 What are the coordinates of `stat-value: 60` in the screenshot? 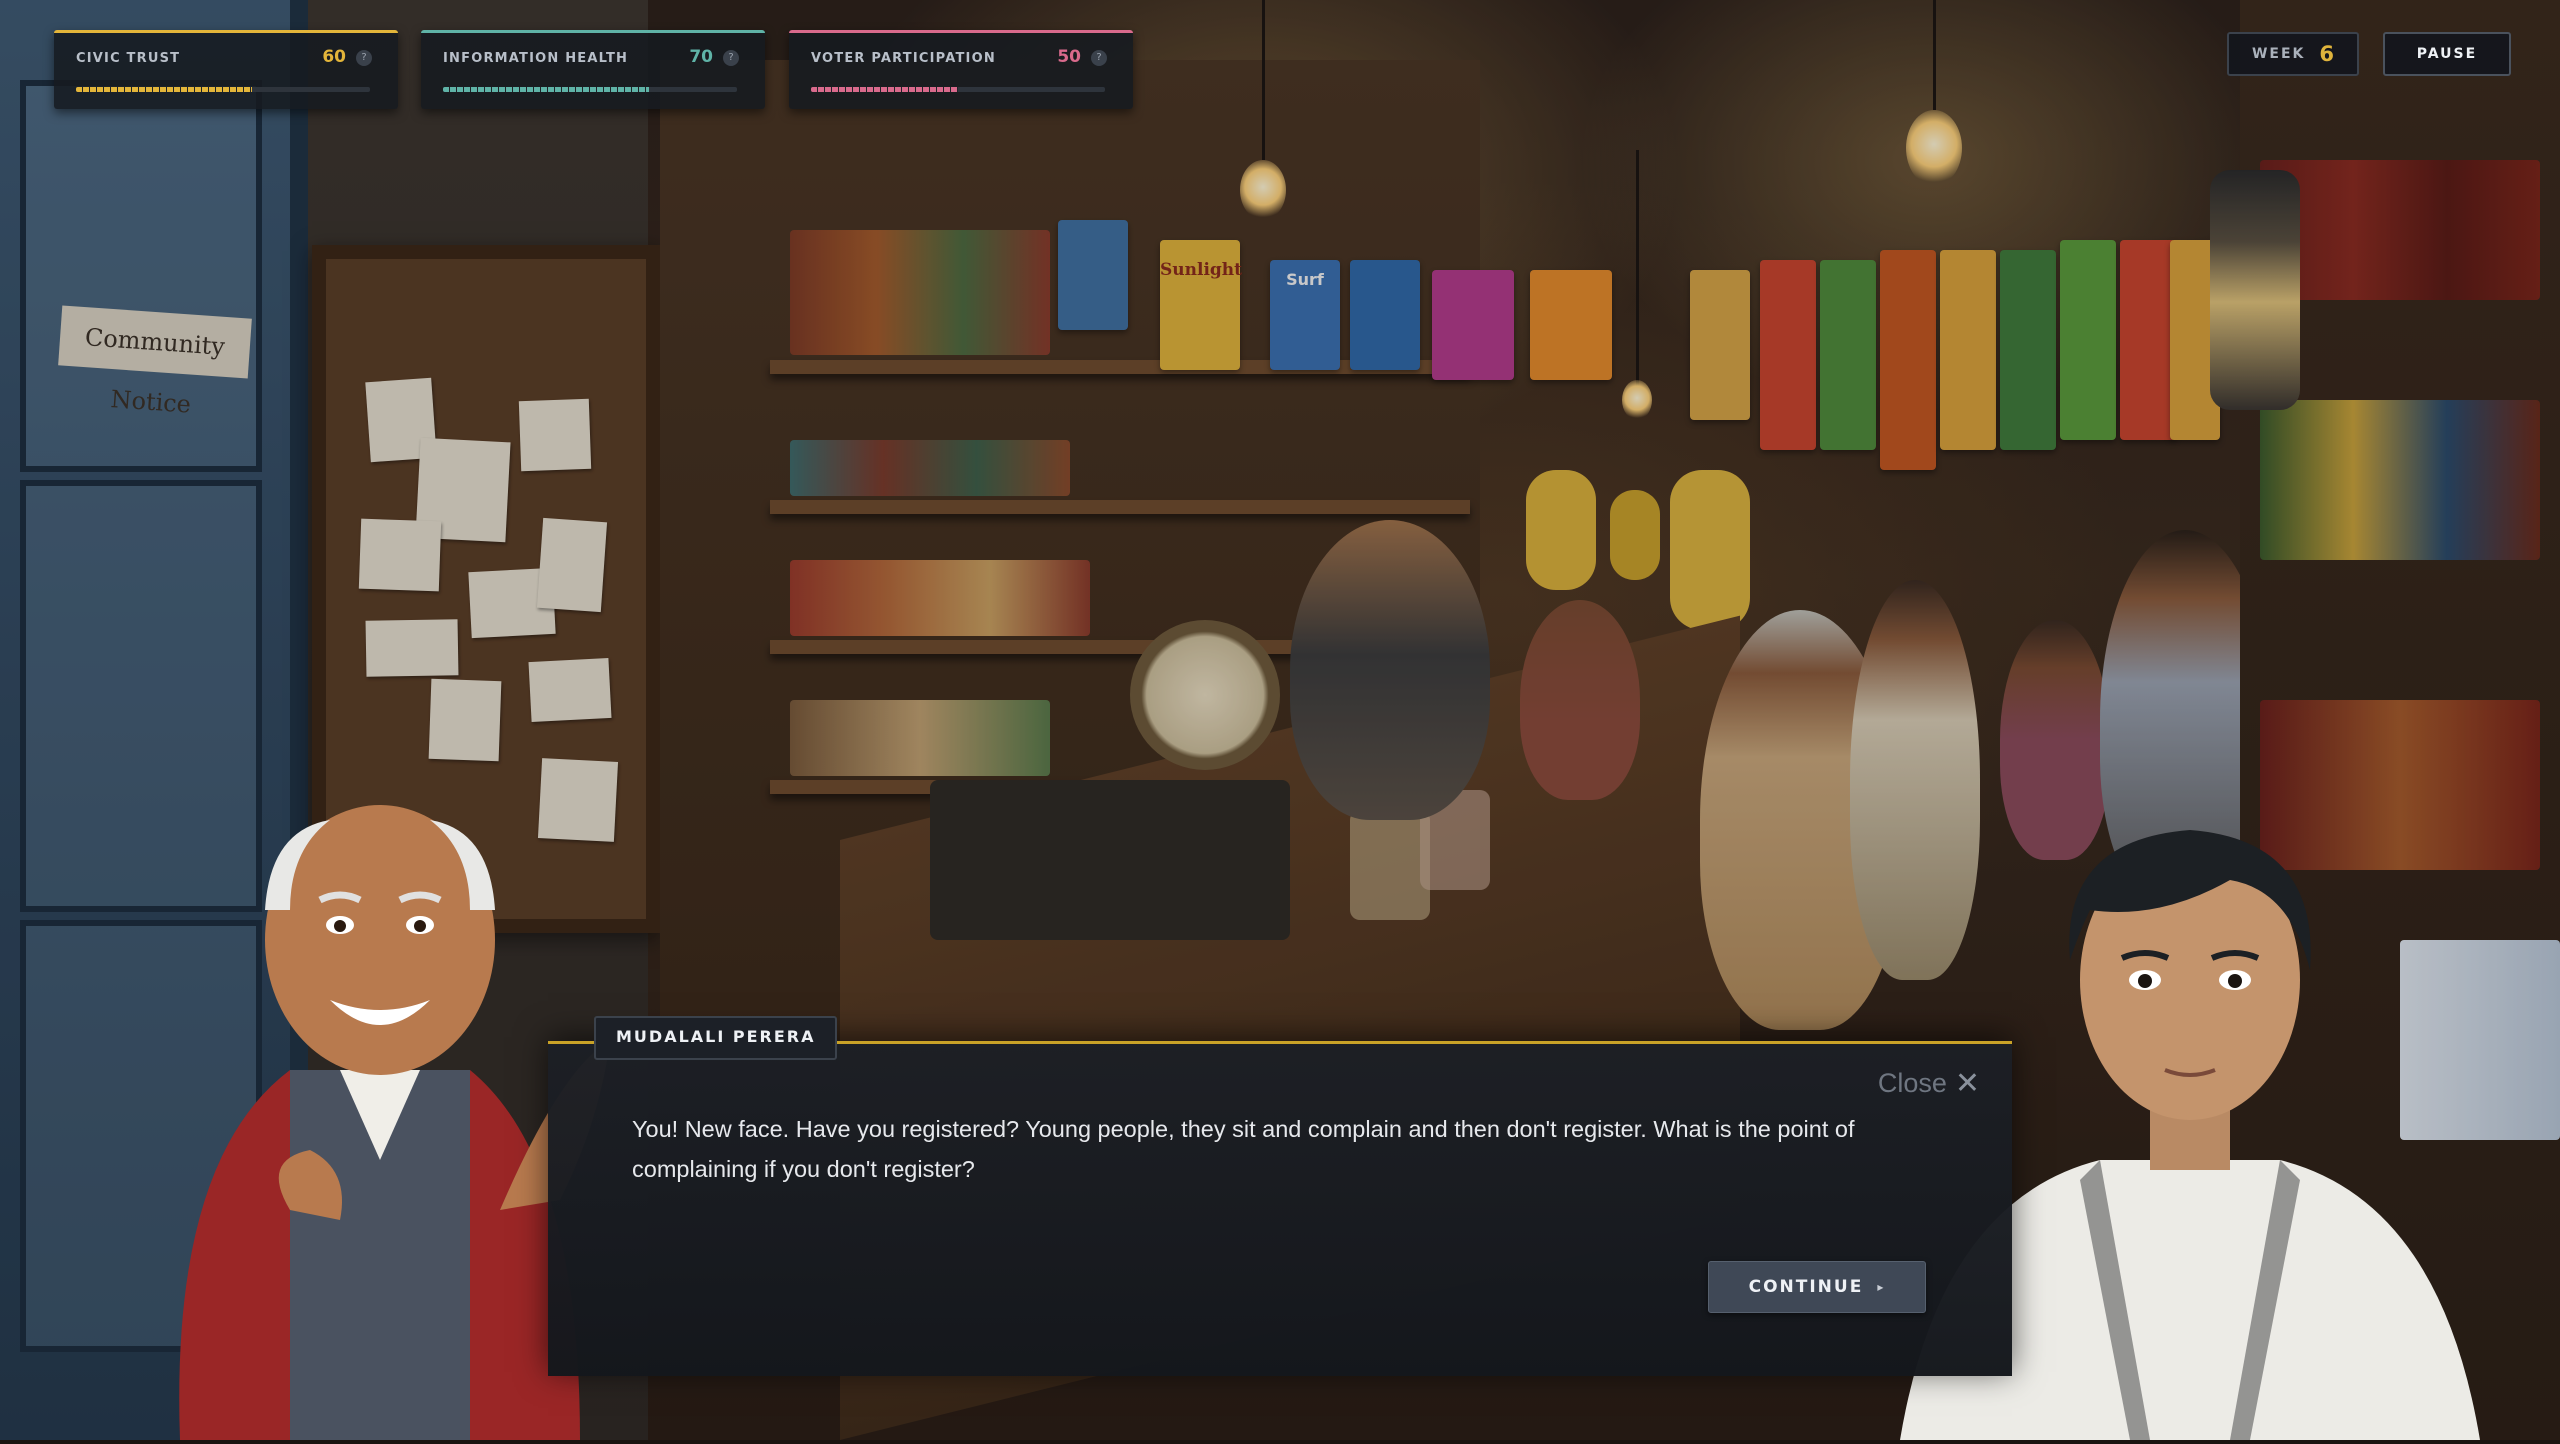 It's located at (334, 57).